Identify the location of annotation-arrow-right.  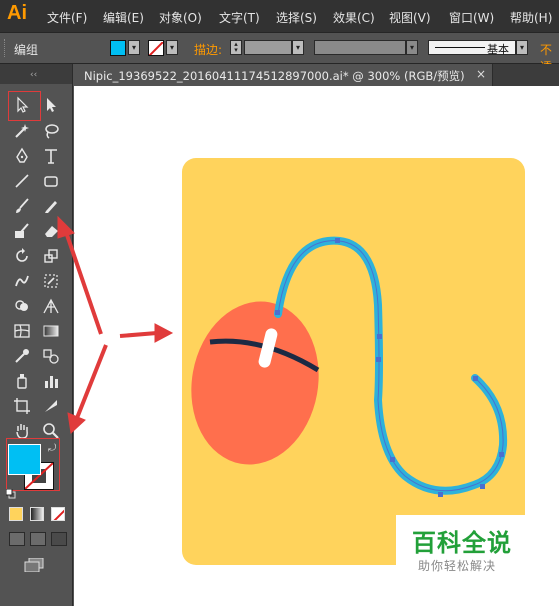
(138, 334).